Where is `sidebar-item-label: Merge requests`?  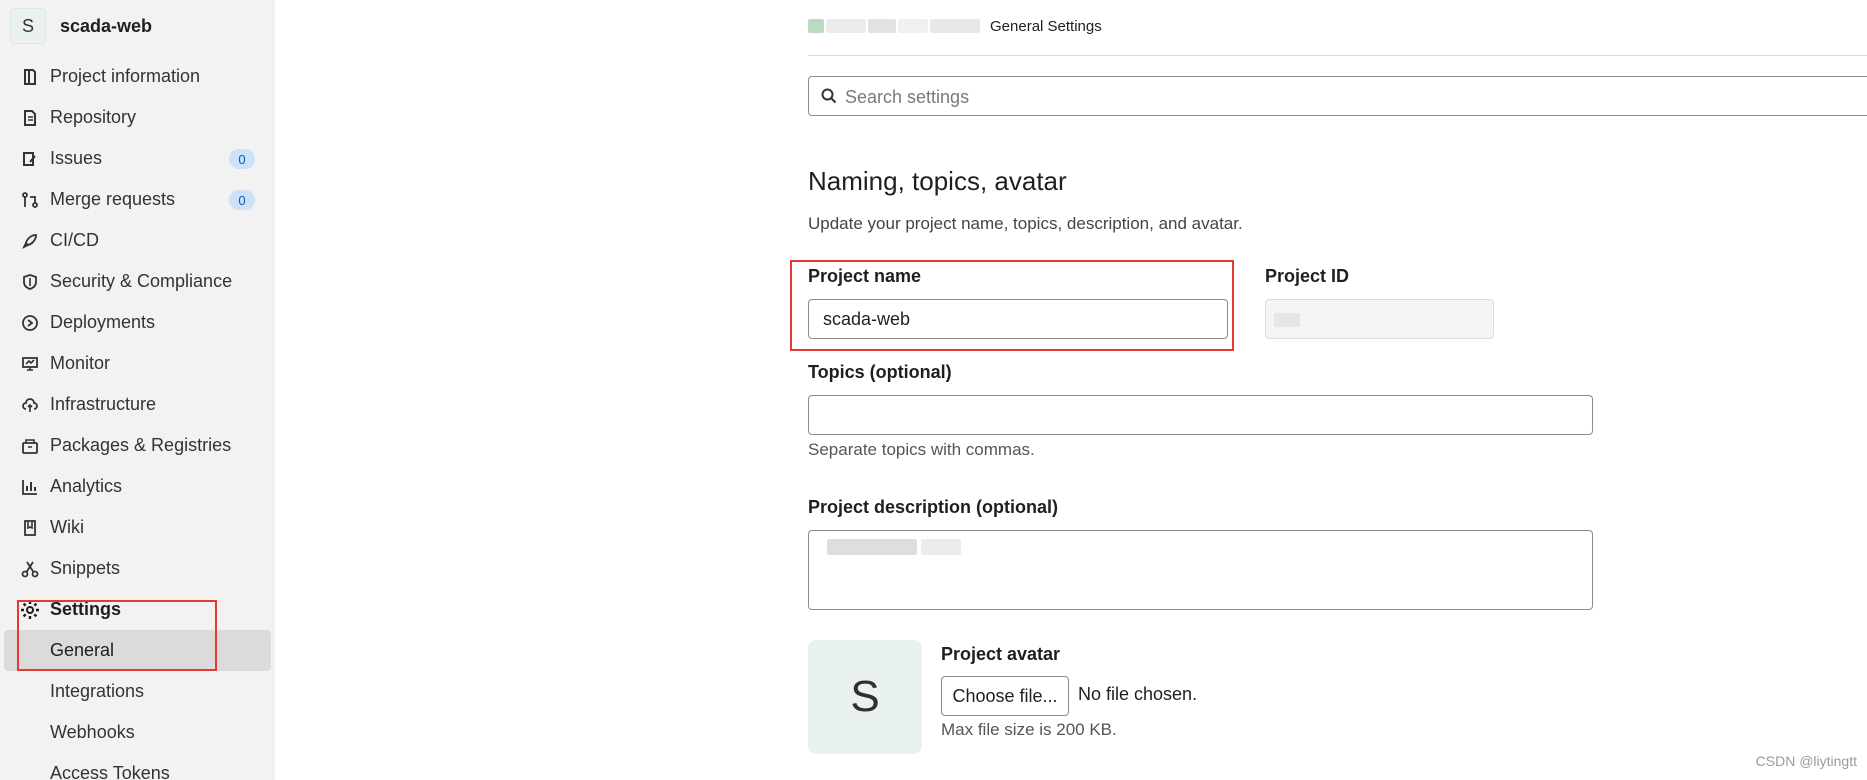
sidebar-item-label: Merge requests is located at coordinates (113, 199).